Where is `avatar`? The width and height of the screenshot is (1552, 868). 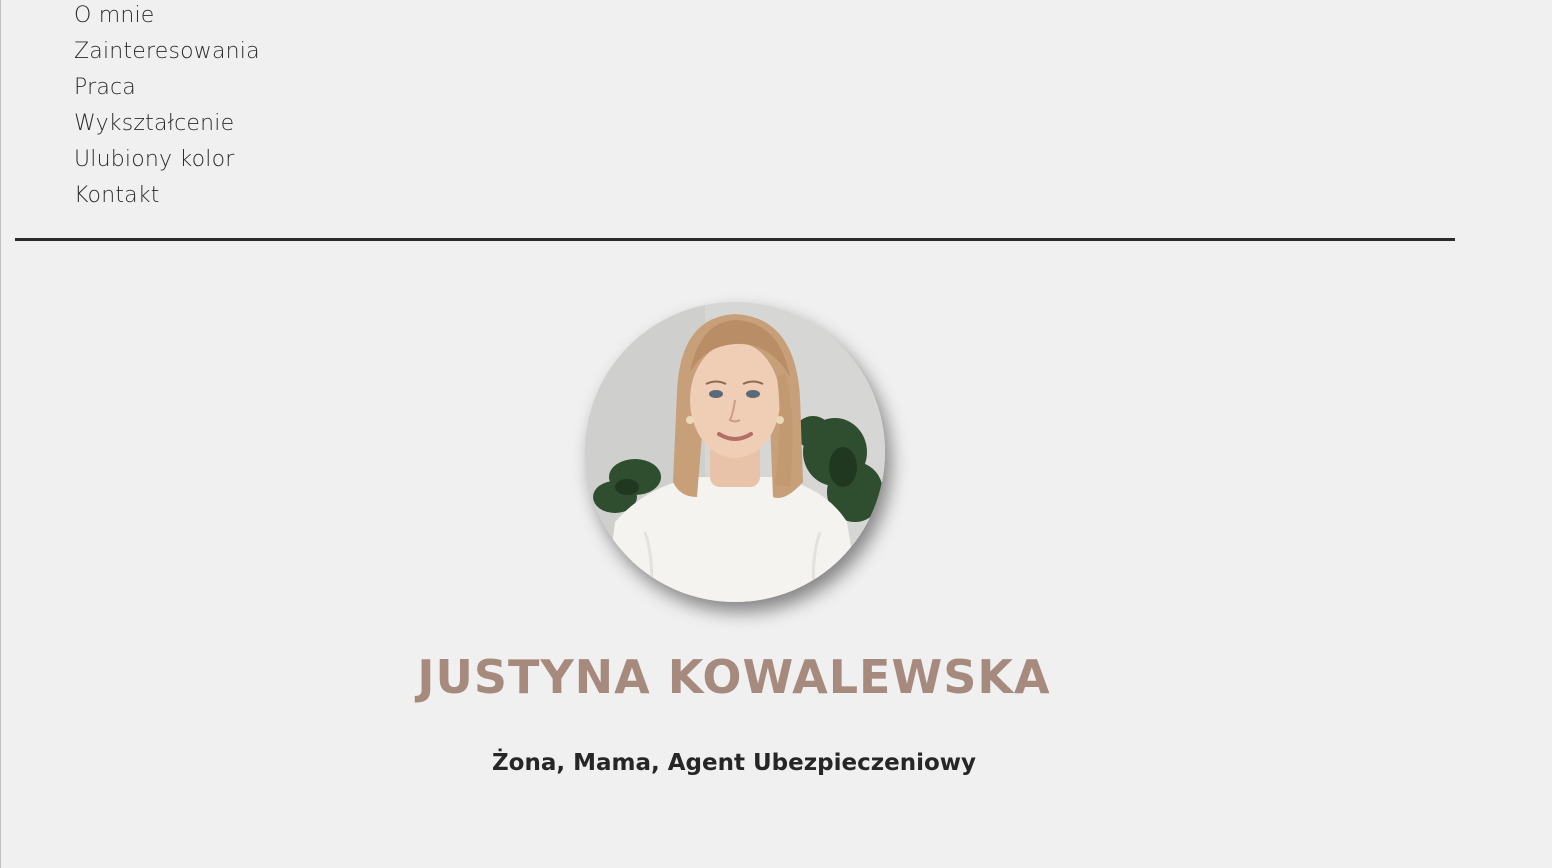 avatar is located at coordinates (735, 452).